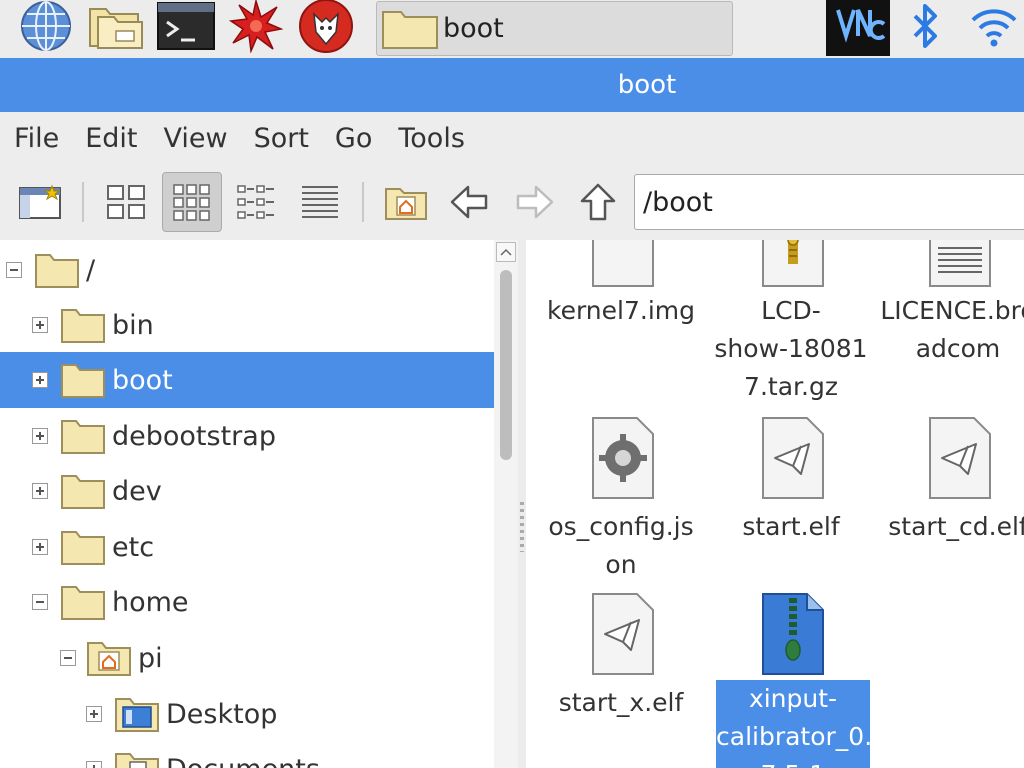 Image resolution: width=1024 pixels, height=768 pixels. I want to click on taskbar: boot, so click(512, 29).